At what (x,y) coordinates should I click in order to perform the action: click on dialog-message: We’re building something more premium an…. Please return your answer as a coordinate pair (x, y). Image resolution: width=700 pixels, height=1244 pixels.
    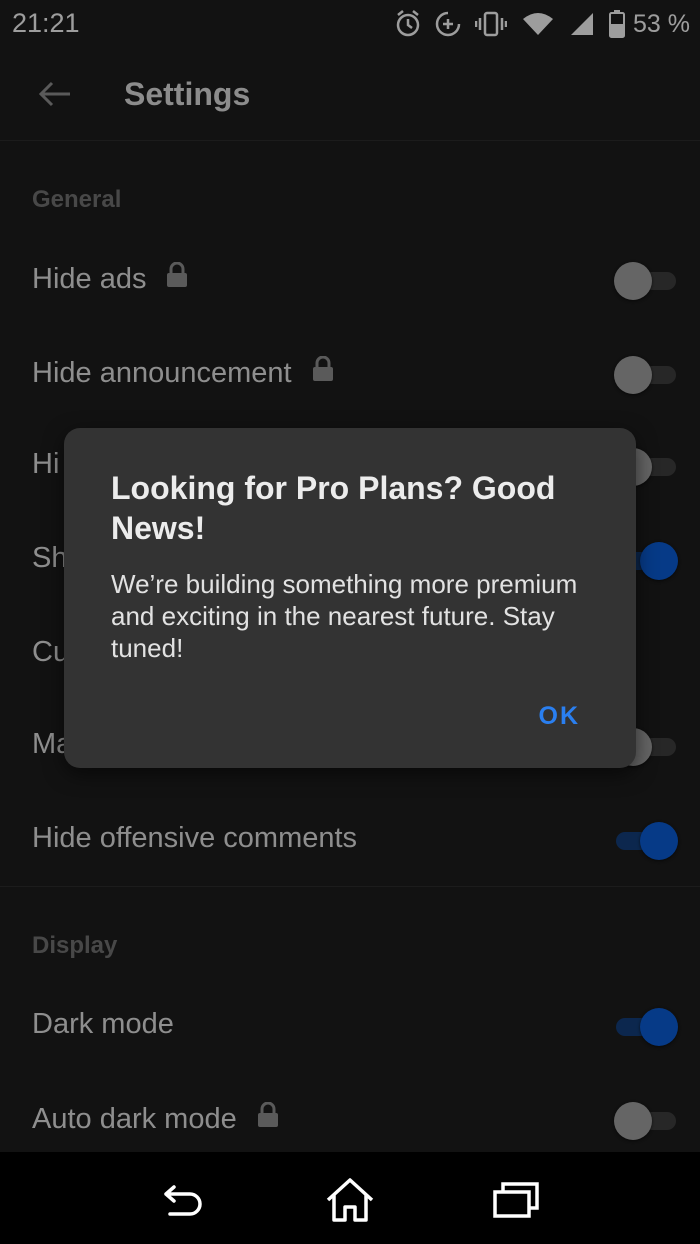
    Looking at the image, I should click on (344, 616).